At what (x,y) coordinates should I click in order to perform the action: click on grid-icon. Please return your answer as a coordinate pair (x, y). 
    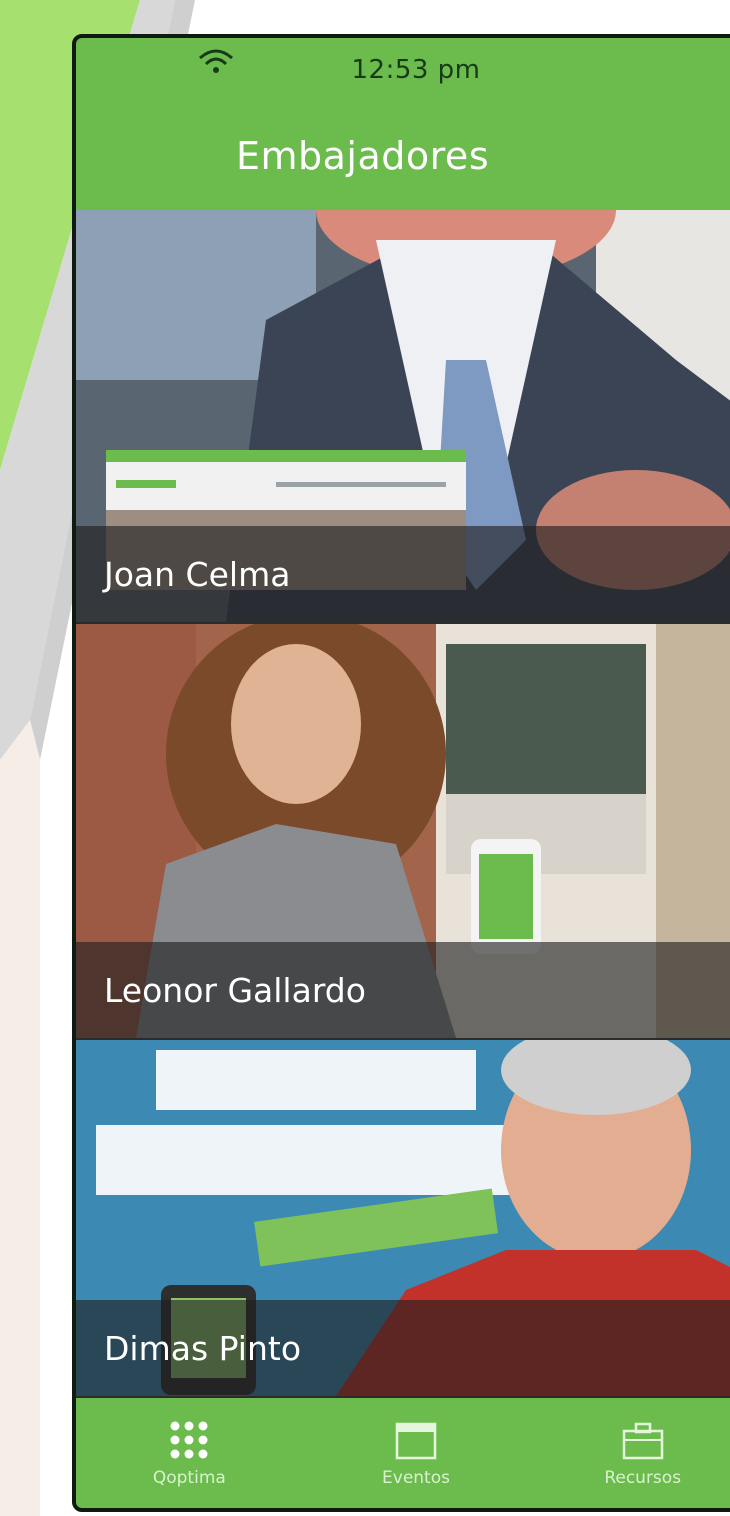
    Looking at the image, I should click on (189, 1440).